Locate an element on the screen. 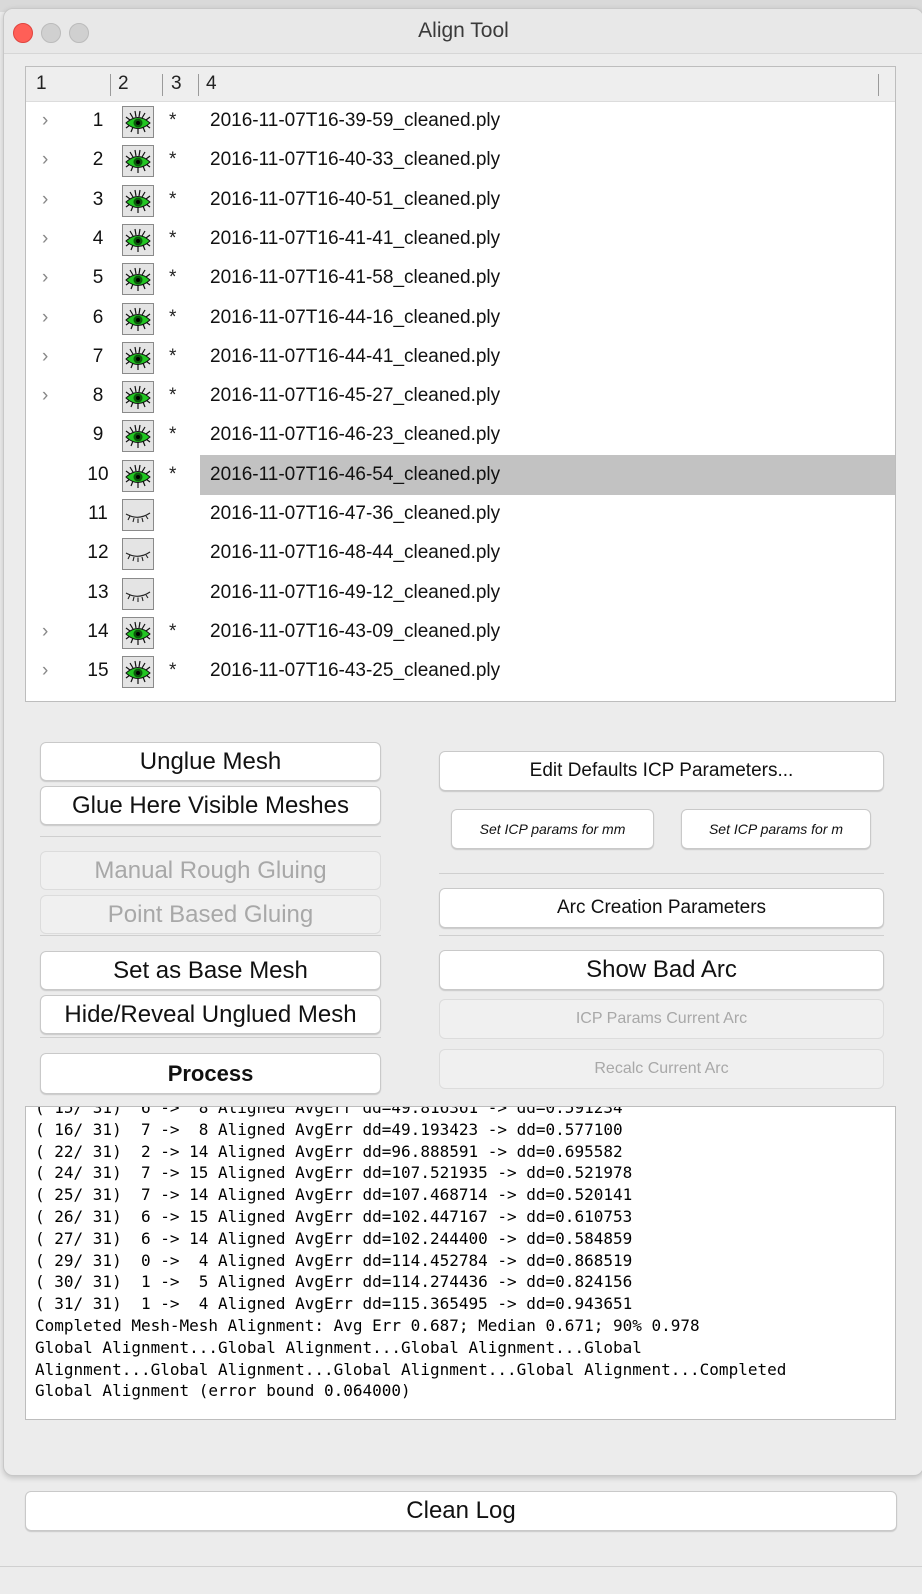 Image resolution: width=922 pixels, height=1594 pixels. mesh-filename: 2016-11-07T16-44-16_cleaned.ply is located at coordinates (355, 317).